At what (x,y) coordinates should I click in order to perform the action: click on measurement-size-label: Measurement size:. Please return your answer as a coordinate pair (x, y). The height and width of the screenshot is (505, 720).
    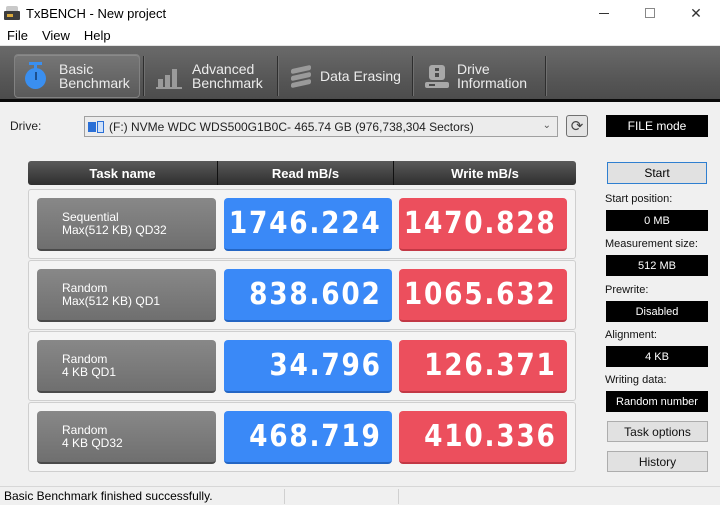
    Looking at the image, I should click on (651, 244).